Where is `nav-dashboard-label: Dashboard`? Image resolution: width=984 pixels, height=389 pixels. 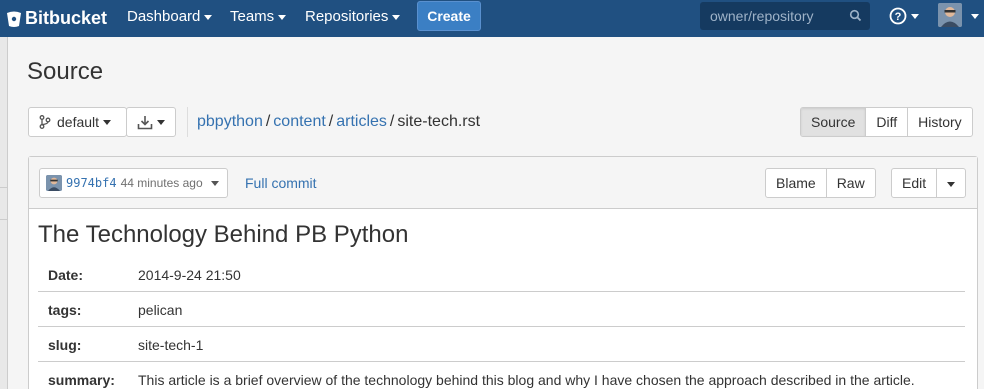
nav-dashboard-label: Dashboard is located at coordinates (164, 16).